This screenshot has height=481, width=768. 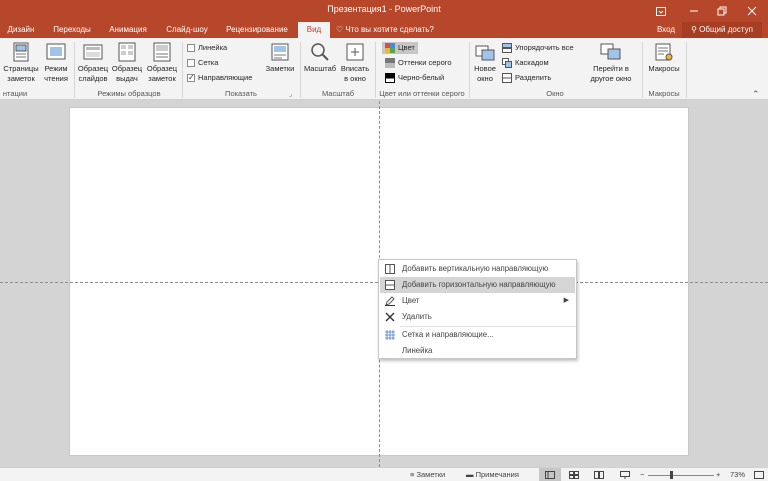 I want to click on slide-master-label: Образец слайдов, so click(x=93, y=73).